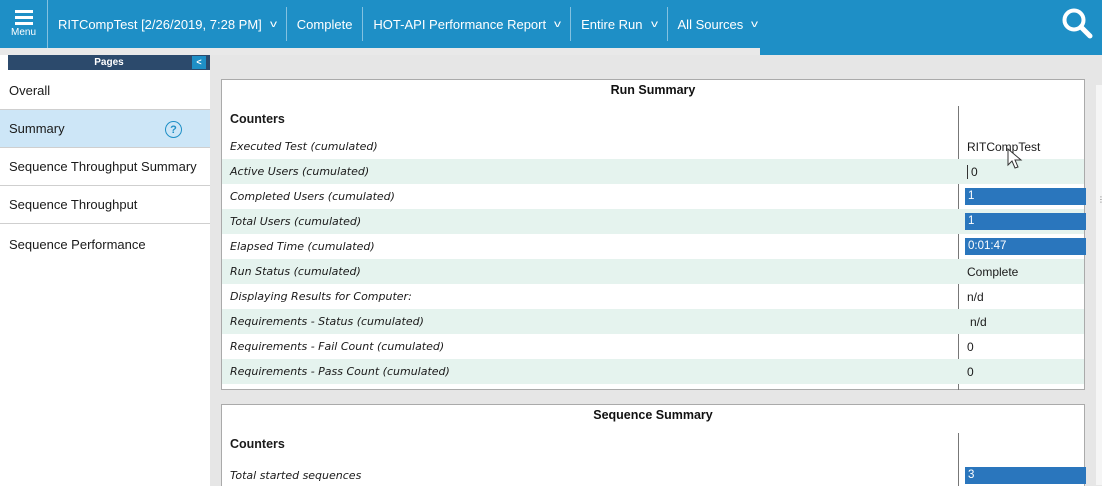  I want to click on counter-label: Elapsed Time (cumulated), so click(302, 246).